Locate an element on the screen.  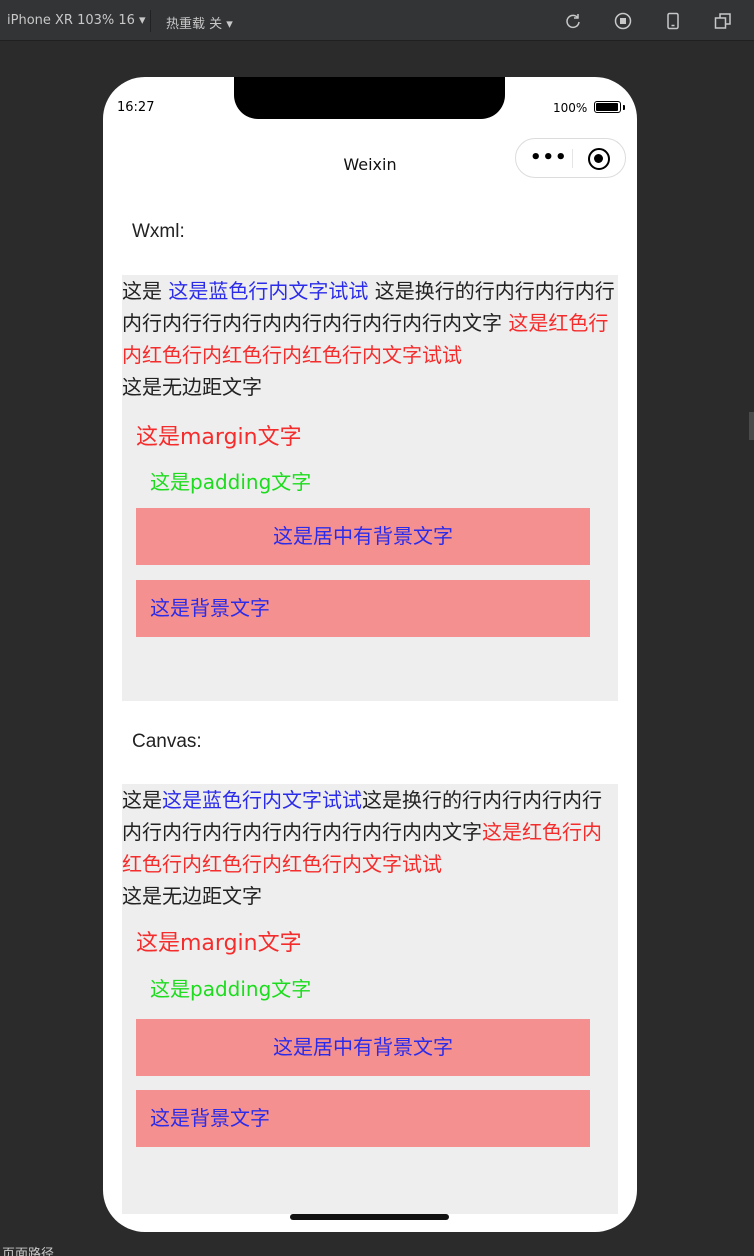
canvas-padding-text: 这是padding文字 is located at coordinates (231, 989).